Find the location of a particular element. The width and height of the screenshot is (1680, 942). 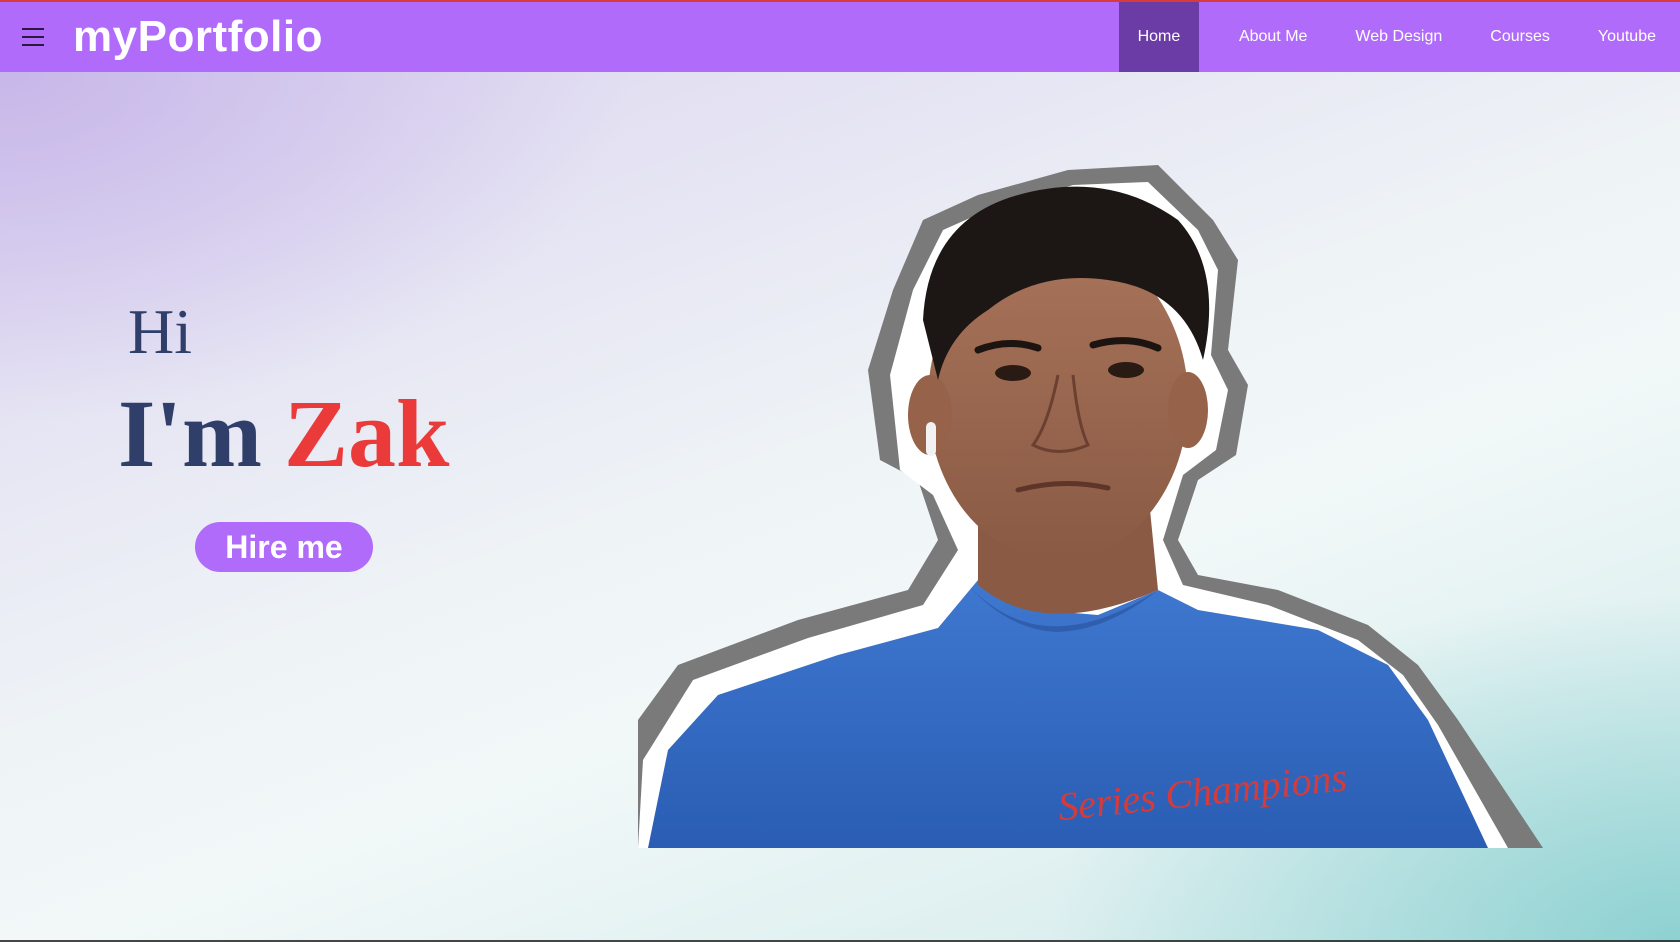

hero-intro: I'm is located at coordinates (190, 433).